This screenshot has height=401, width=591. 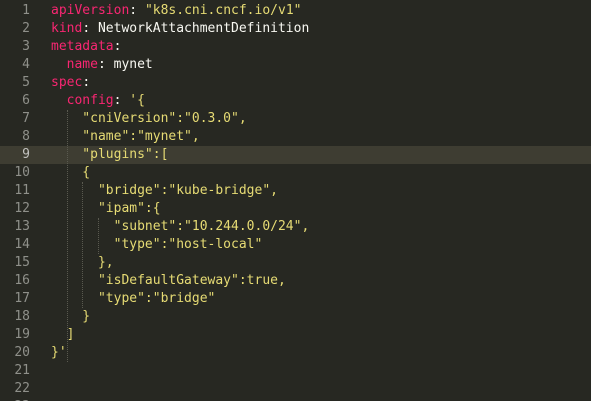 I want to click on line-number: 12, so click(x=22, y=208).